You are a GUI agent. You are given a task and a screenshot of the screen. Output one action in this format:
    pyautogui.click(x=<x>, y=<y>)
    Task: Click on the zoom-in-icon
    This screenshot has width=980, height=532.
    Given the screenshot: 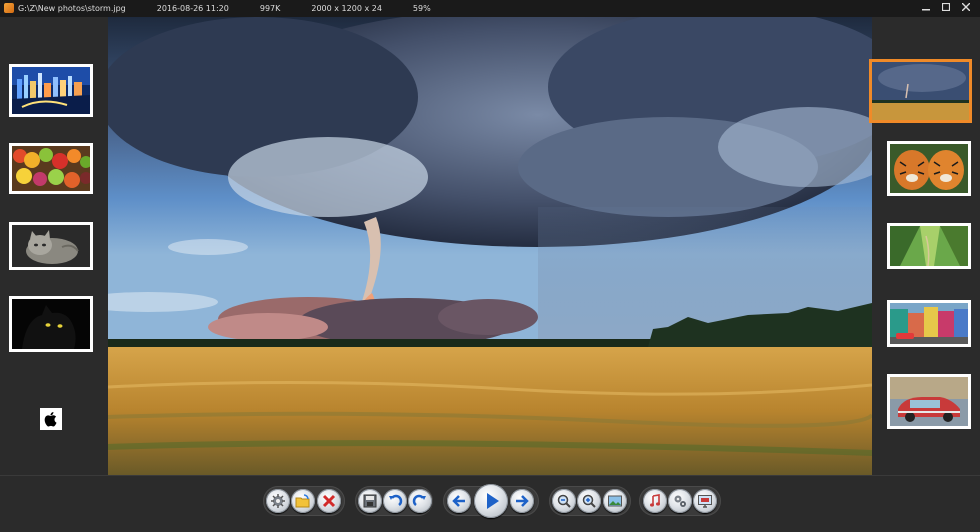 What is the action you would take?
    pyautogui.click(x=589, y=501)
    